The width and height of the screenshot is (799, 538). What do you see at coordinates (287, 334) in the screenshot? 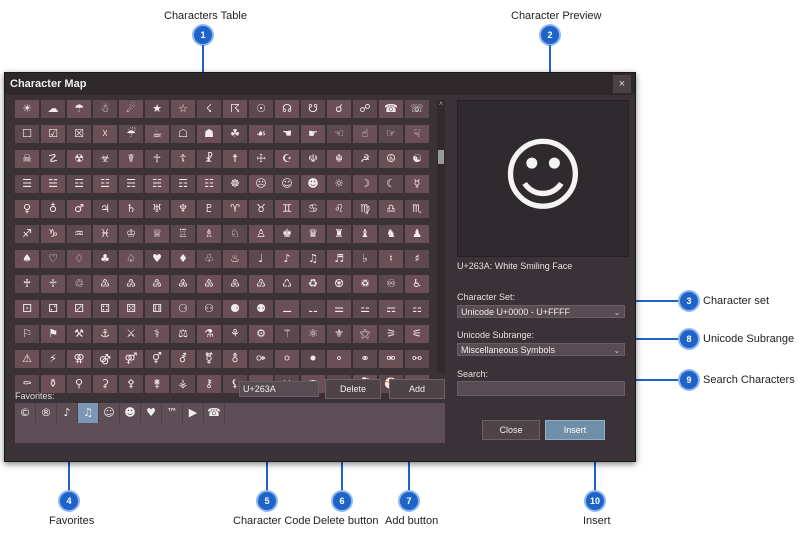
I see `char-cell: ⚚` at bounding box center [287, 334].